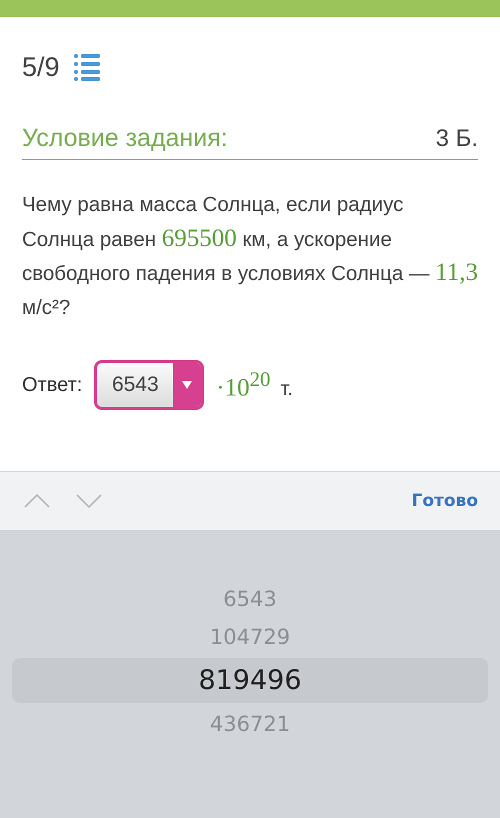  I want to click on dropdown-caret-icon, so click(187, 385).